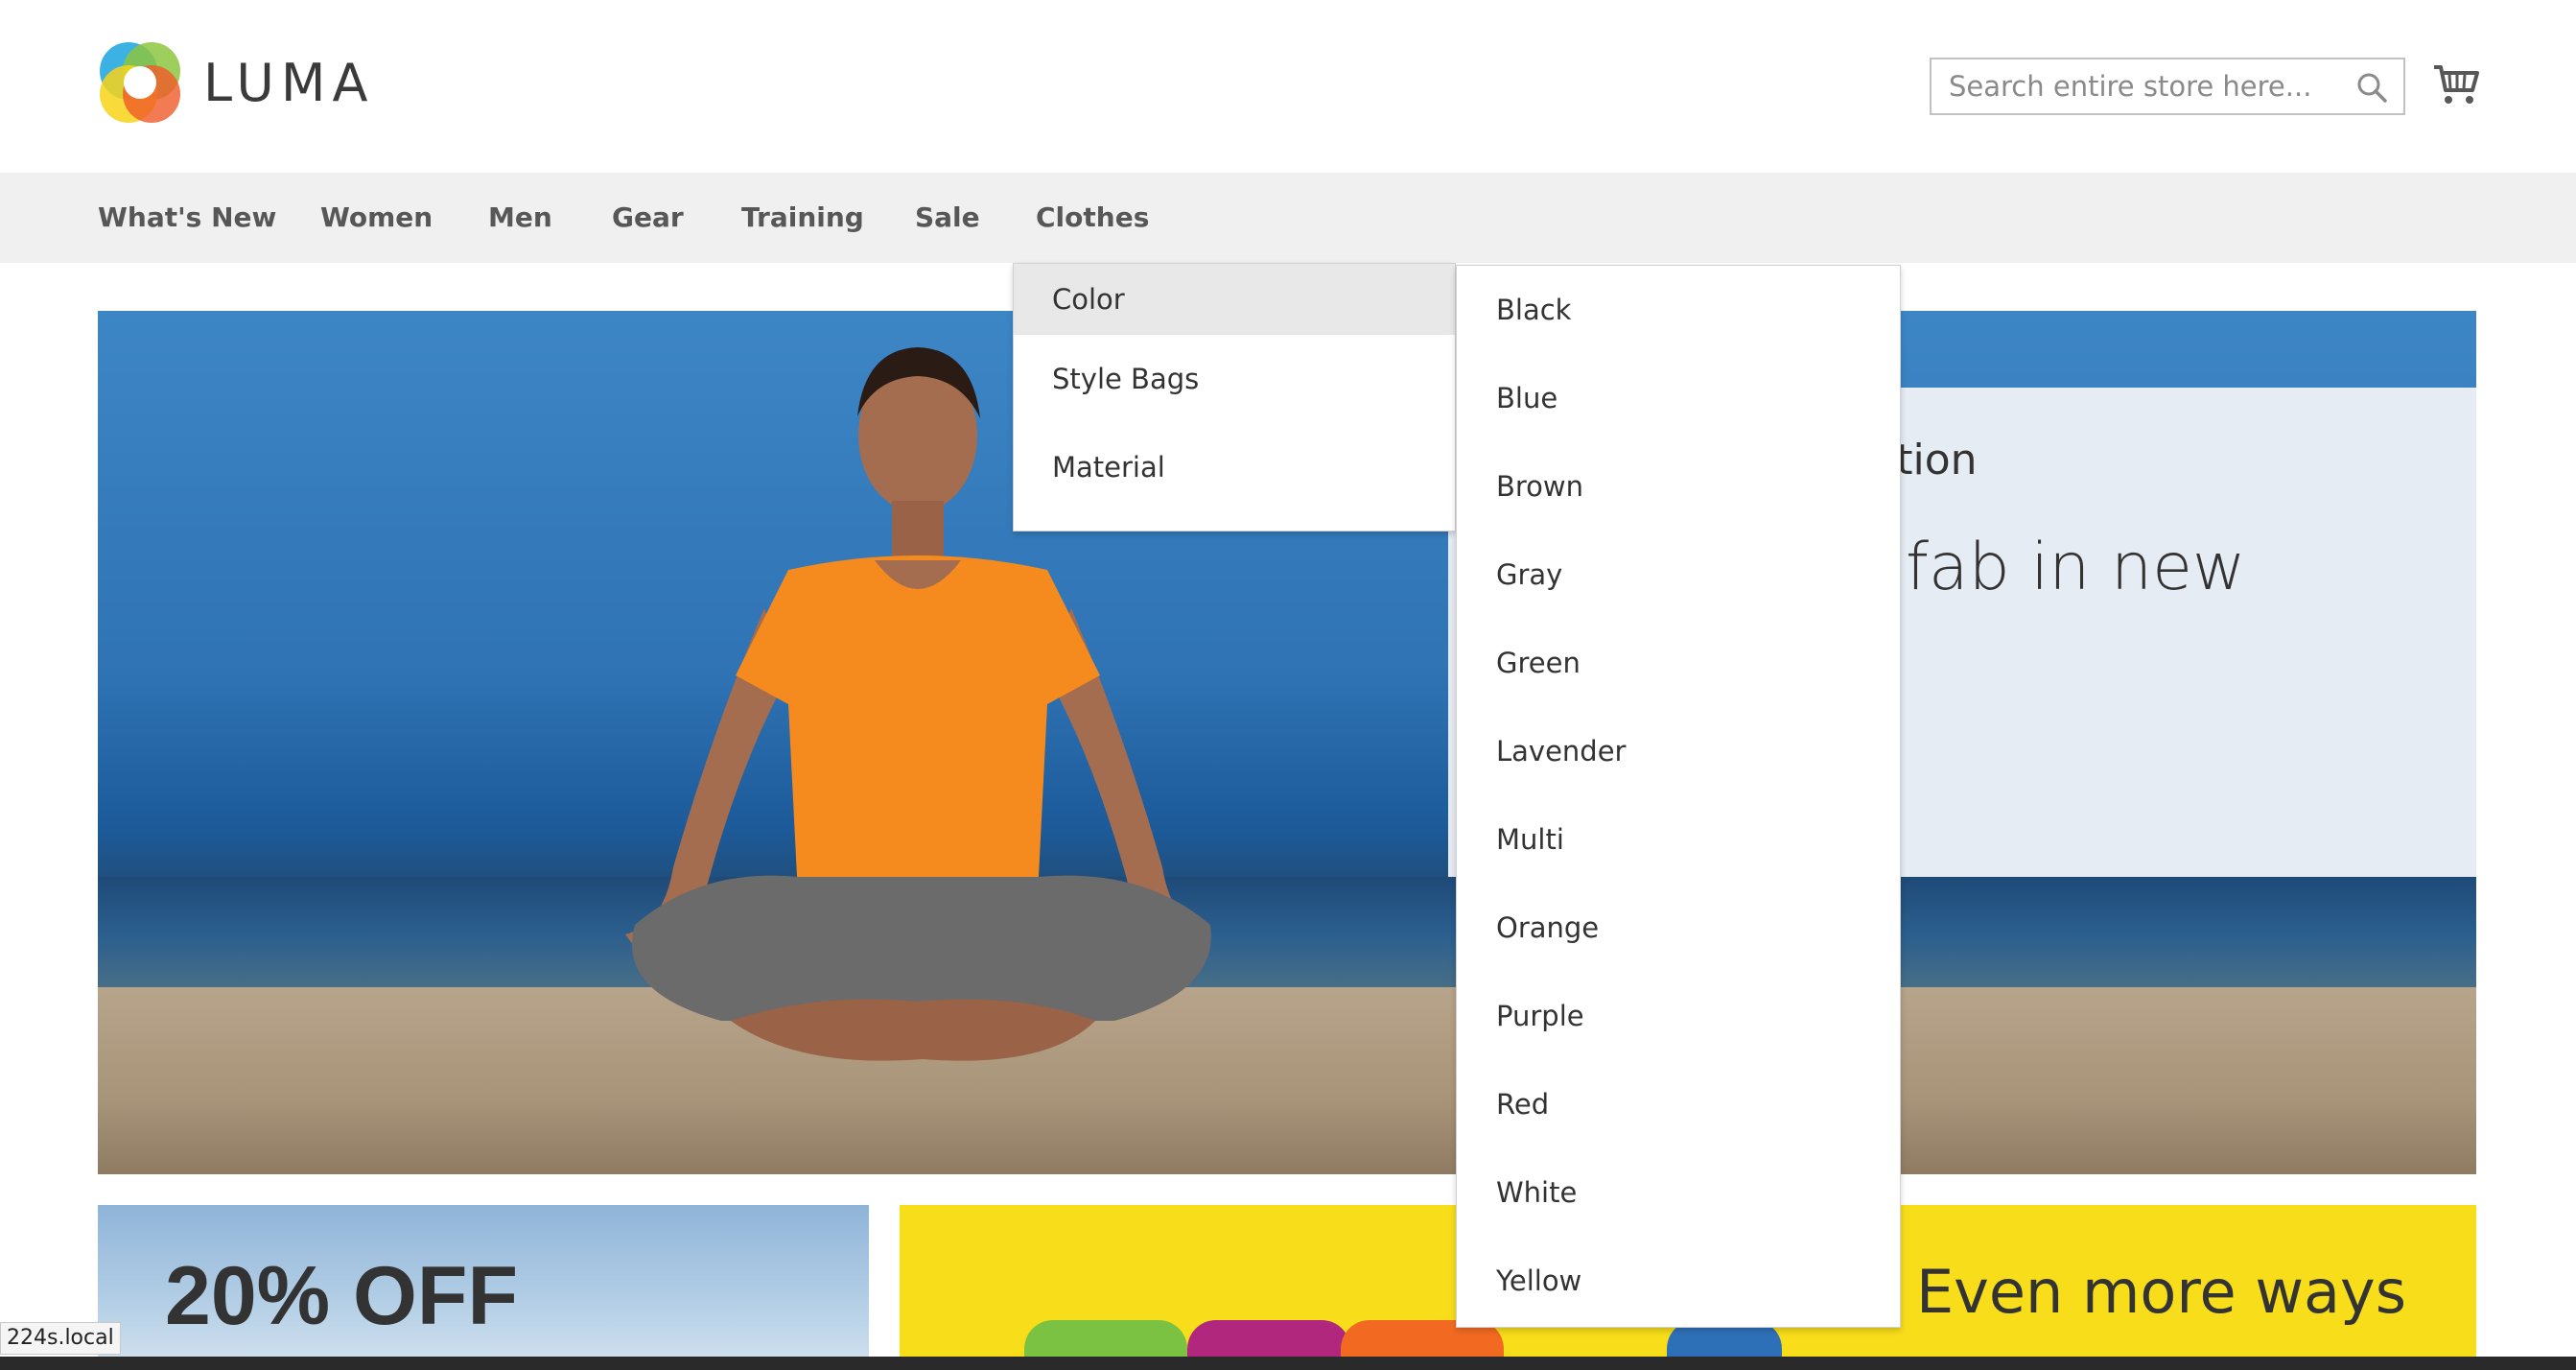  Describe the element at coordinates (1678, 1016) in the screenshot. I see `color-item-purple: Purple` at that location.